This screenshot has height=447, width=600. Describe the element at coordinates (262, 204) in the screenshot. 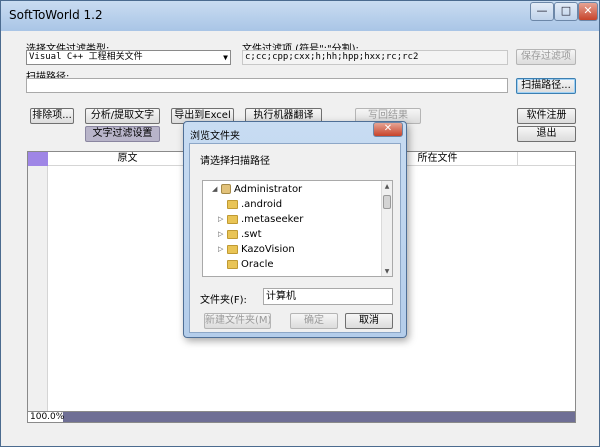

I see `tree-item-label: .android` at that location.